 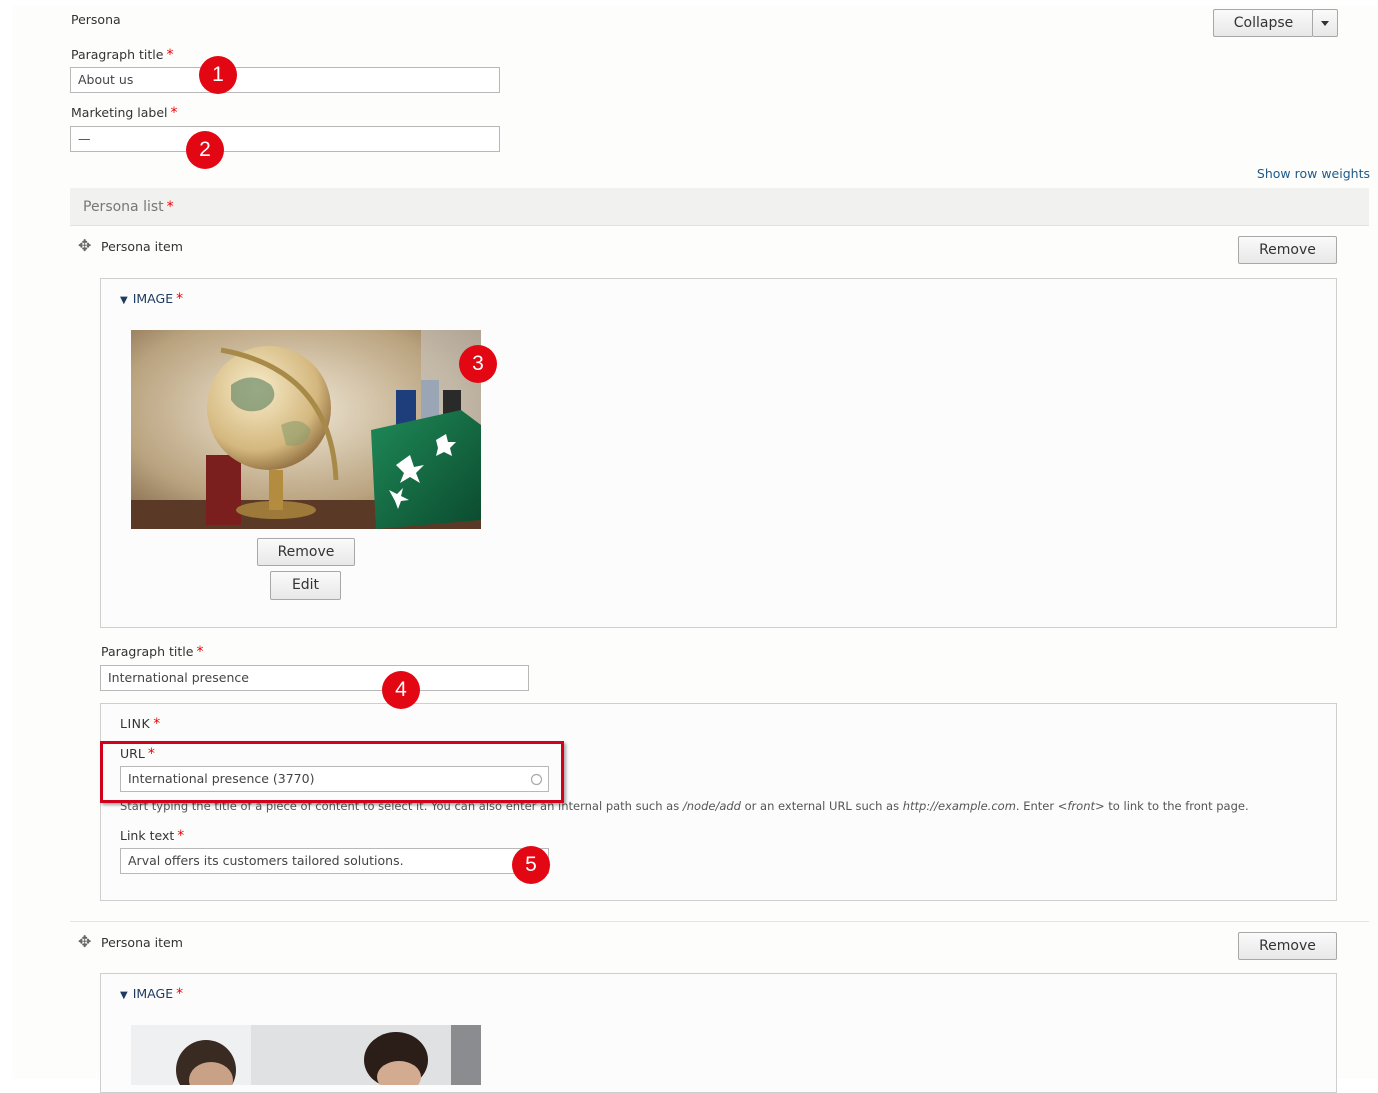 I want to click on collapse-dropdown-button, so click(x=1325, y=23).